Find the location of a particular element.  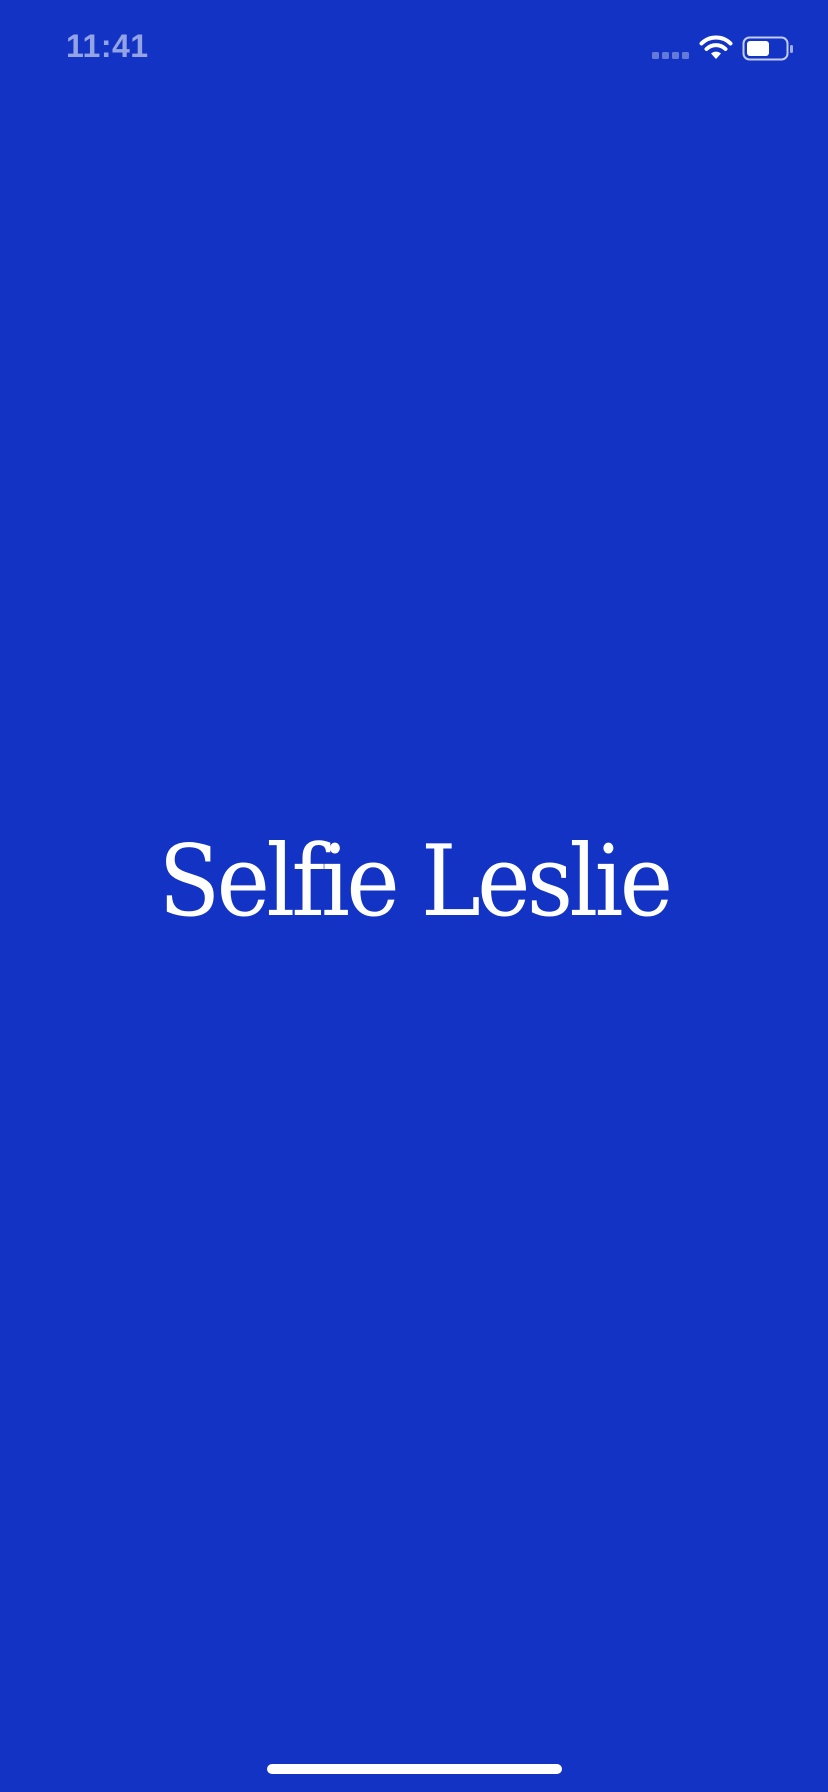

home-indicator is located at coordinates (414, 1769).